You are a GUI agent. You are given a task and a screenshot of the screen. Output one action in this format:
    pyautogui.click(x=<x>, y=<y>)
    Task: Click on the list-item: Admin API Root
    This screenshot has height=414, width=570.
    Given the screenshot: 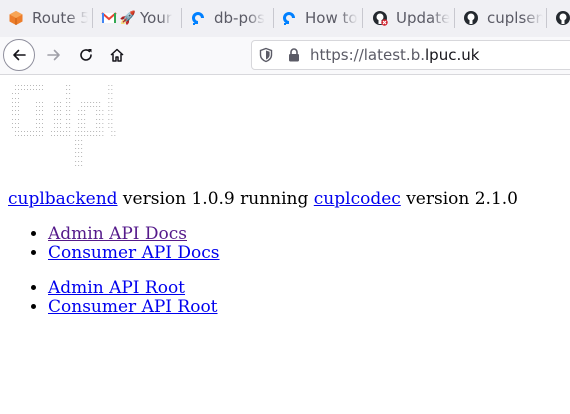 What is the action you would take?
    pyautogui.click(x=133, y=288)
    